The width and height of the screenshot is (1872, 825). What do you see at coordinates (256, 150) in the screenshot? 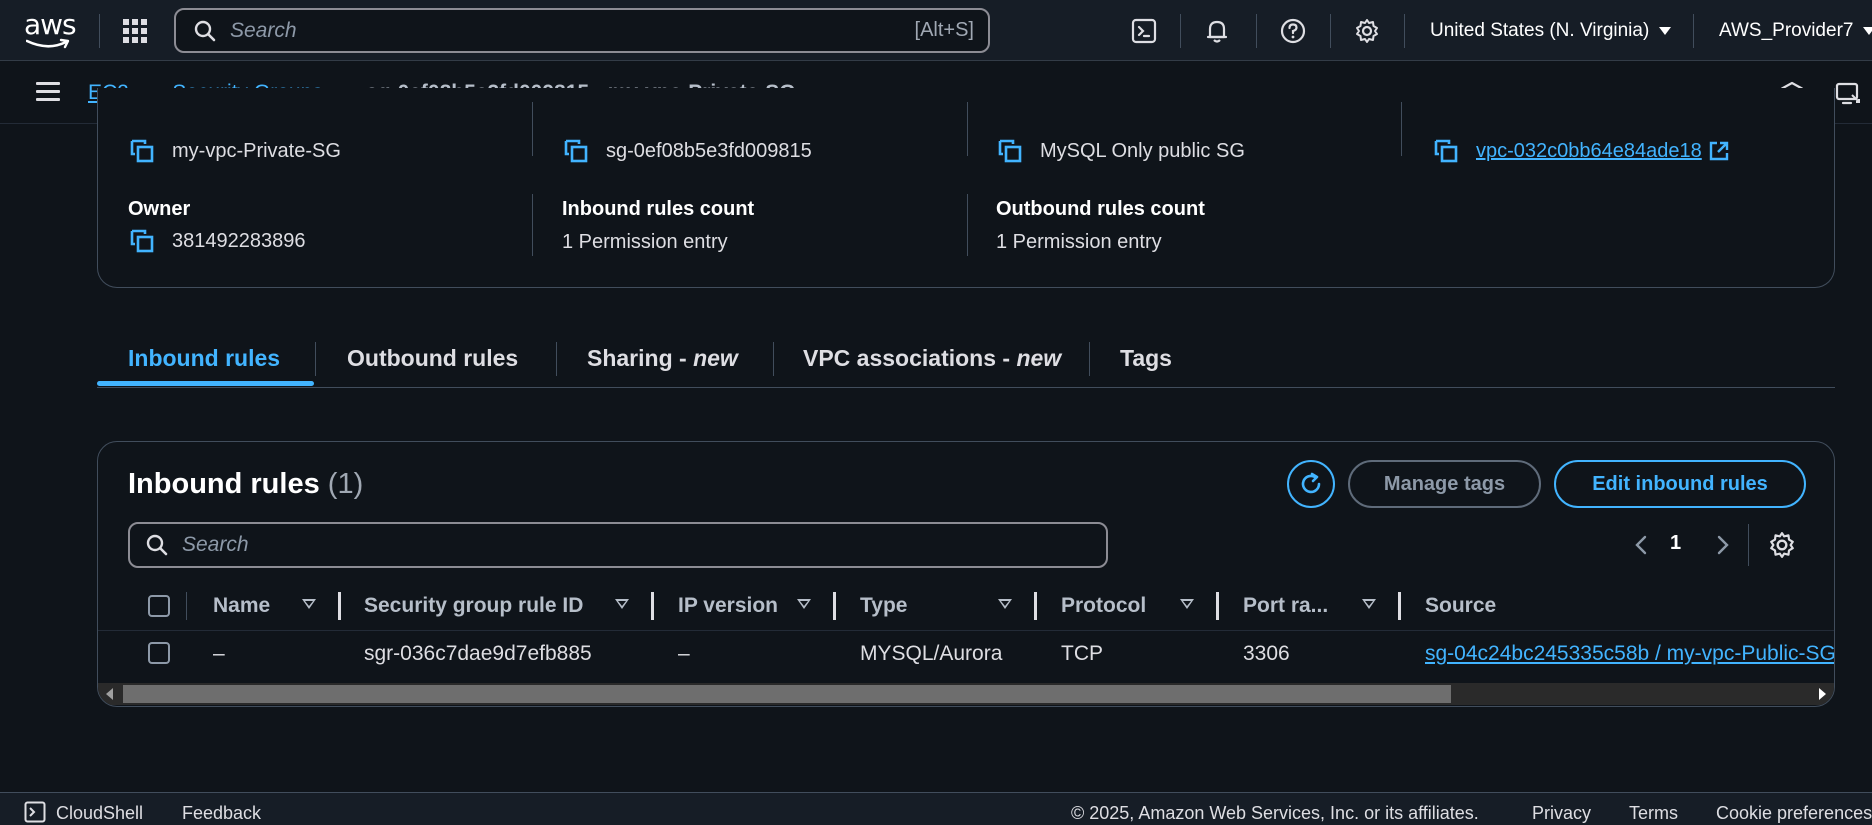
I see `detail-value: my-vpc-Private-SG` at bounding box center [256, 150].